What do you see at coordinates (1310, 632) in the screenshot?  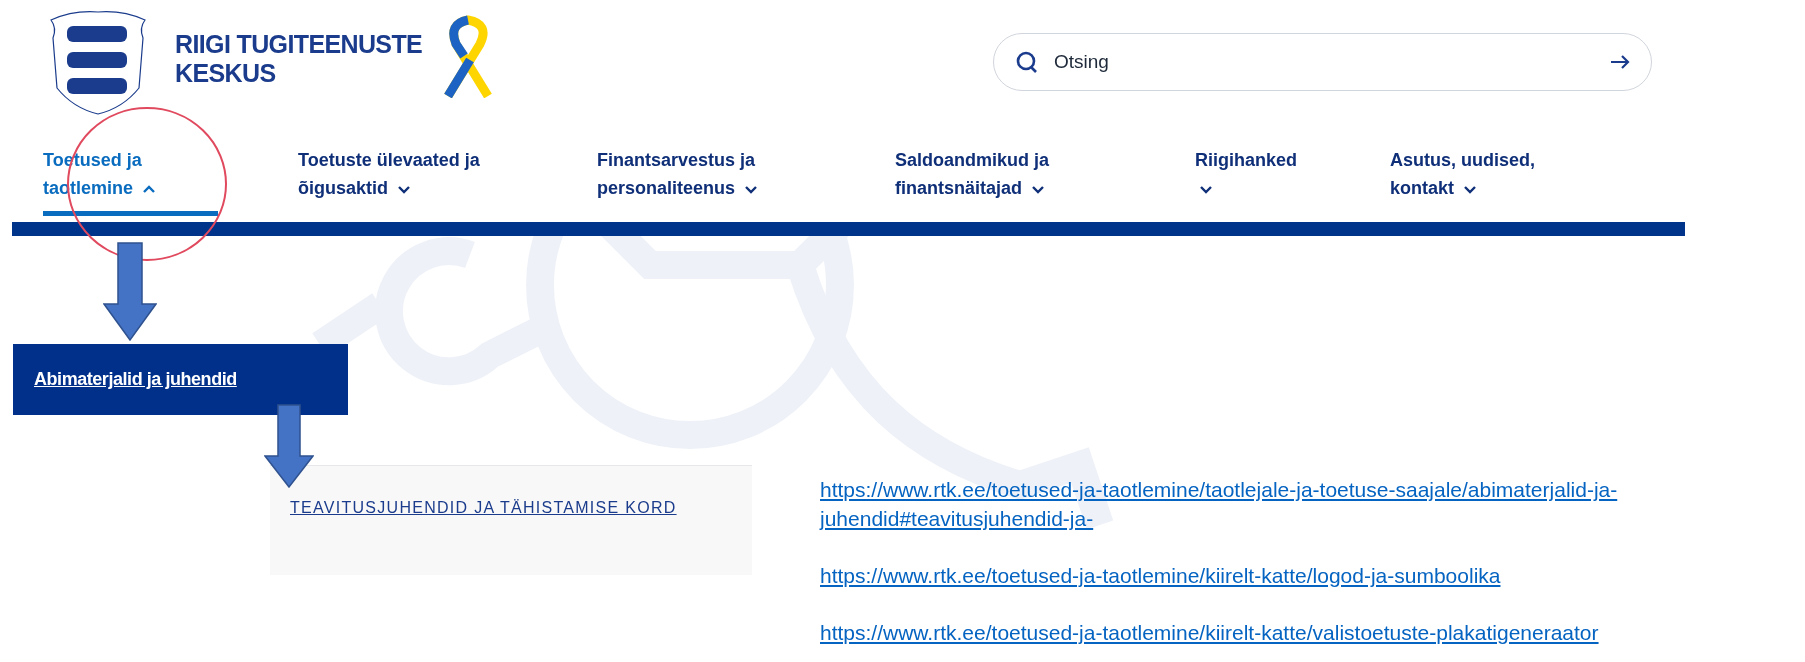 I see `url-link: https://www.rtk.ee/toetused-ja-taotlemine/kiirelt-katte/valistoetuste-plakatigeneraator` at bounding box center [1310, 632].